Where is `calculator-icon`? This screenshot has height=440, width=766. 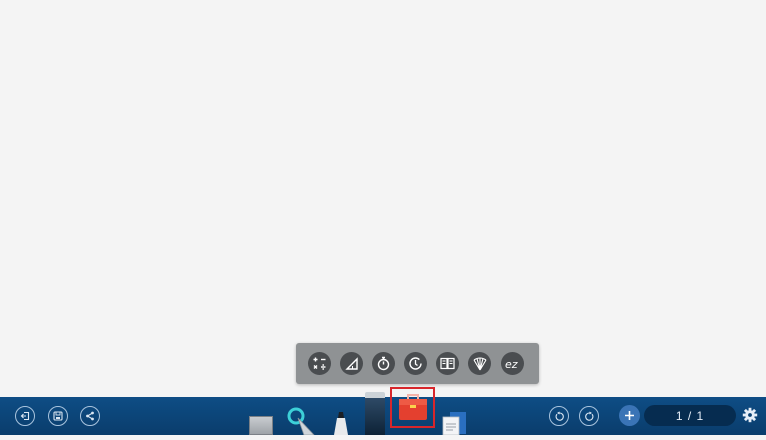
calculator-icon is located at coordinates (319, 363).